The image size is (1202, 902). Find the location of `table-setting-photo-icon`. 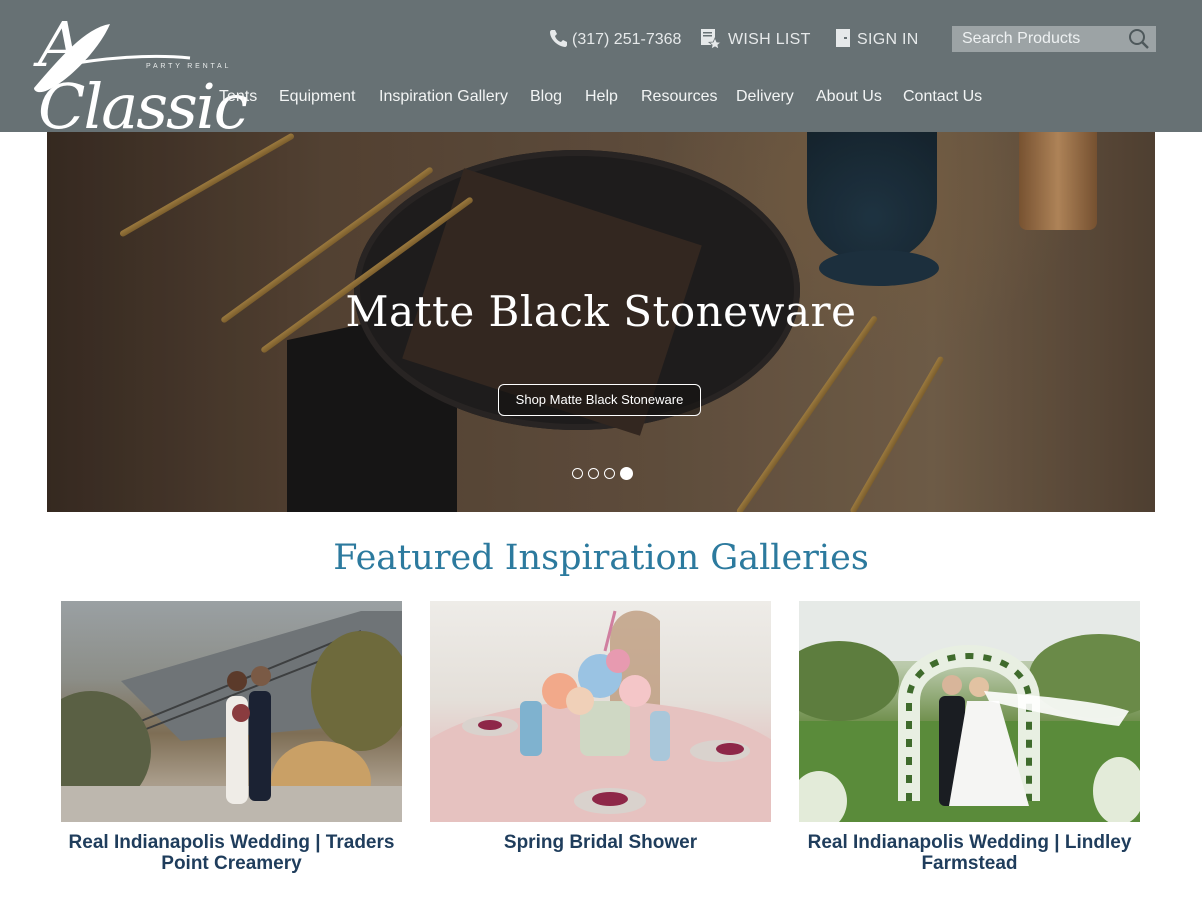

table-setting-photo-icon is located at coordinates (600, 716).